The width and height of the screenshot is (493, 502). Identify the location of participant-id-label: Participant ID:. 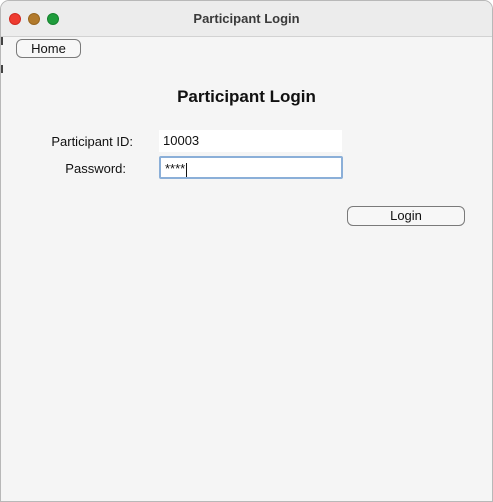
(92, 141).